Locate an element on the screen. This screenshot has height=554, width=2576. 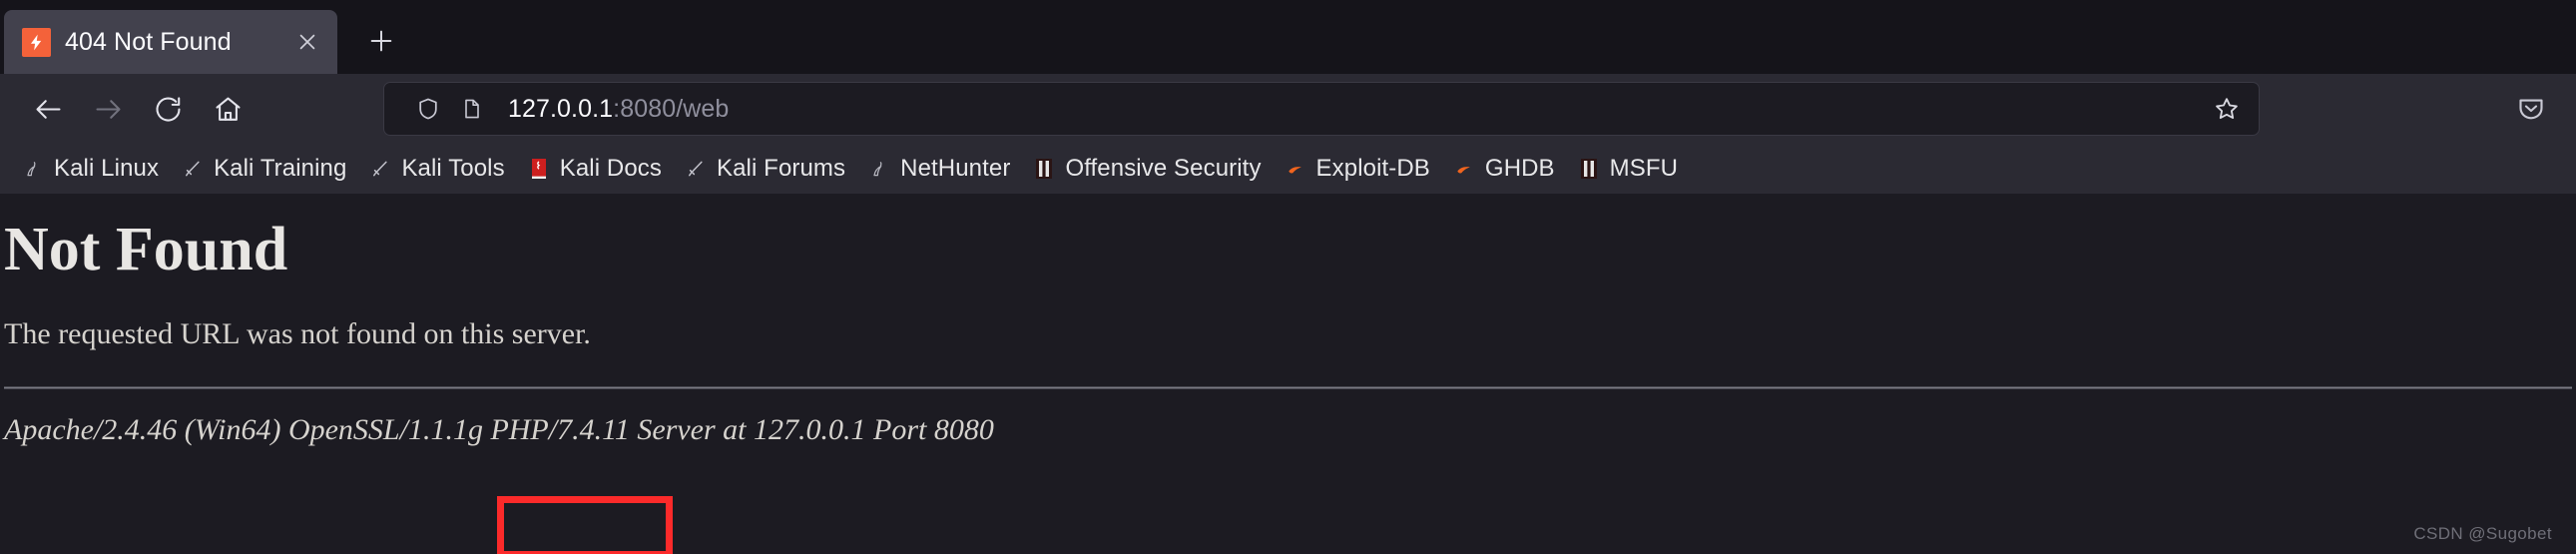
page-document-icon is located at coordinates (472, 109).